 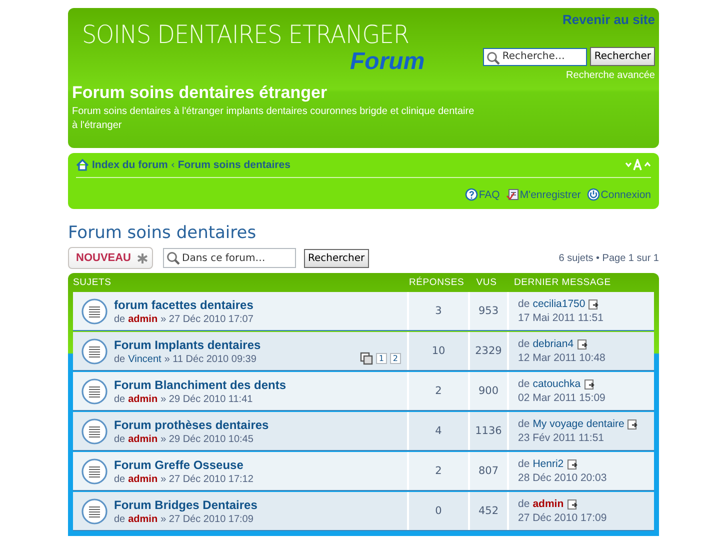 What do you see at coordinates (439, 311) in the screenshot?
I see `reply-count: 3` at bounding box center [439, 311].